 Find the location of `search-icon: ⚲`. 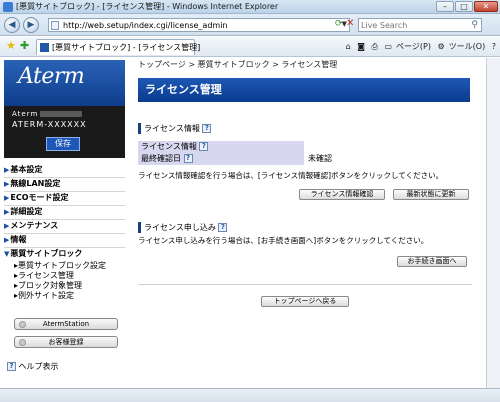

search-icon: ⚲ is located at coordinates (474, 25).